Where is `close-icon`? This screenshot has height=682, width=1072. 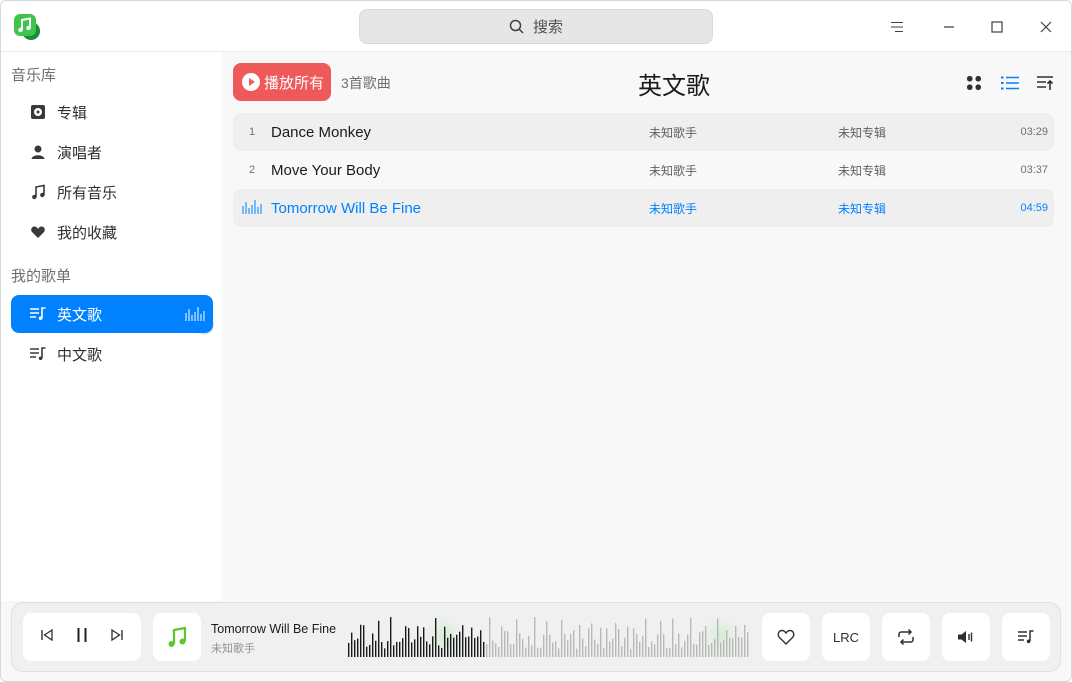 close-icon is located at coordinates (1046, 27).